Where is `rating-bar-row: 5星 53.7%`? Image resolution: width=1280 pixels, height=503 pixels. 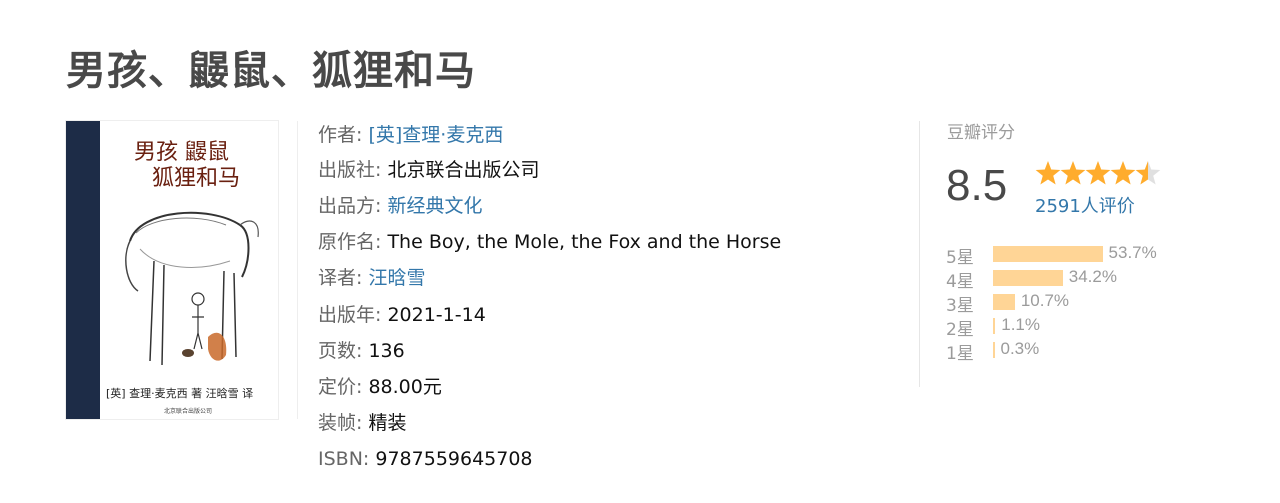
rating-bar-row: 5星 53.7% is located at coordinates (1066, 255).